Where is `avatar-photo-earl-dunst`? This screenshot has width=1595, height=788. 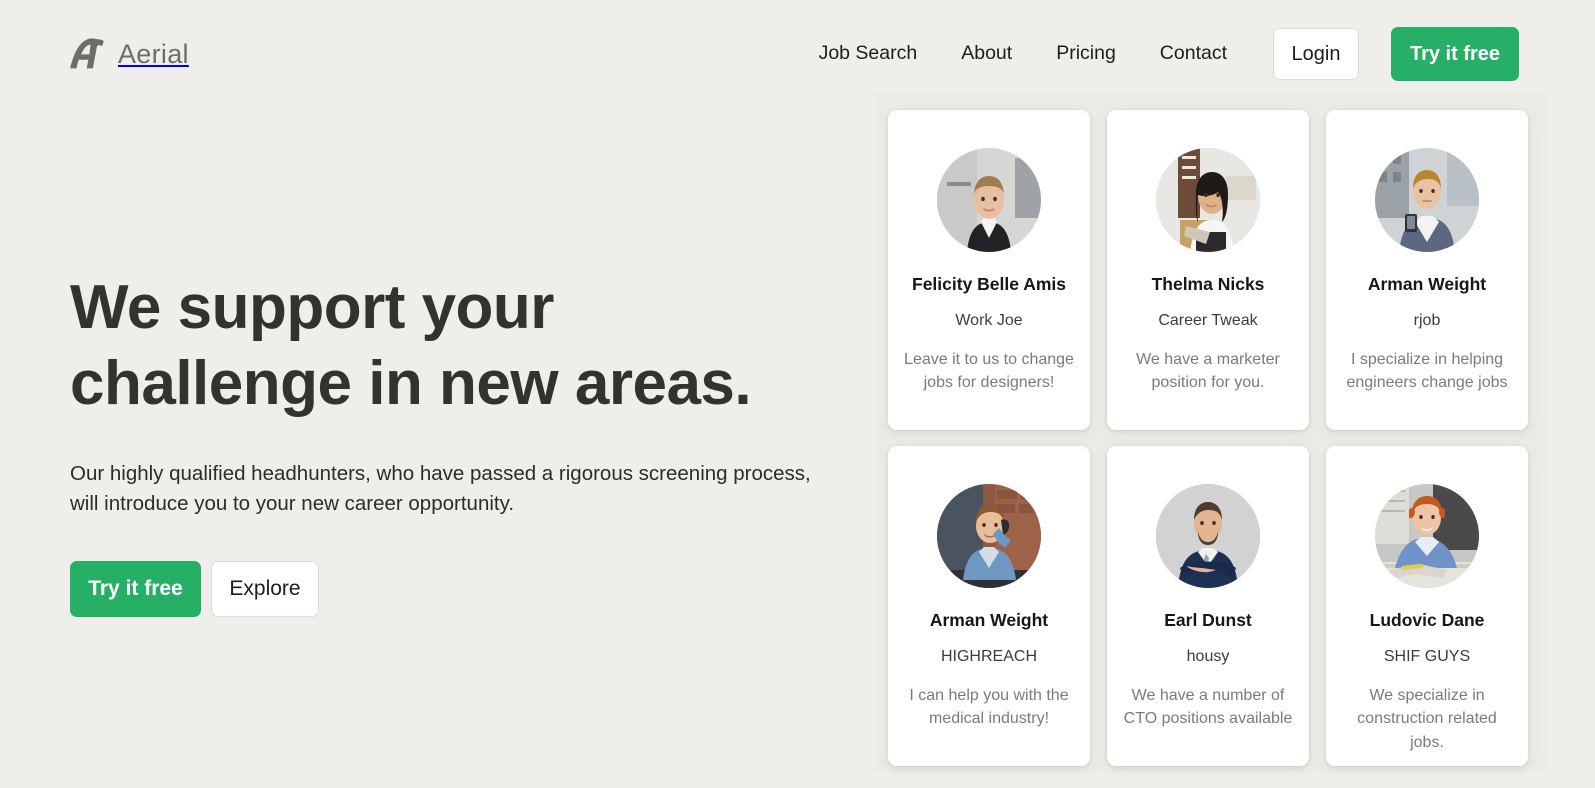 avatar-photo-earl-dunst is located at coordinates (1208, 536).